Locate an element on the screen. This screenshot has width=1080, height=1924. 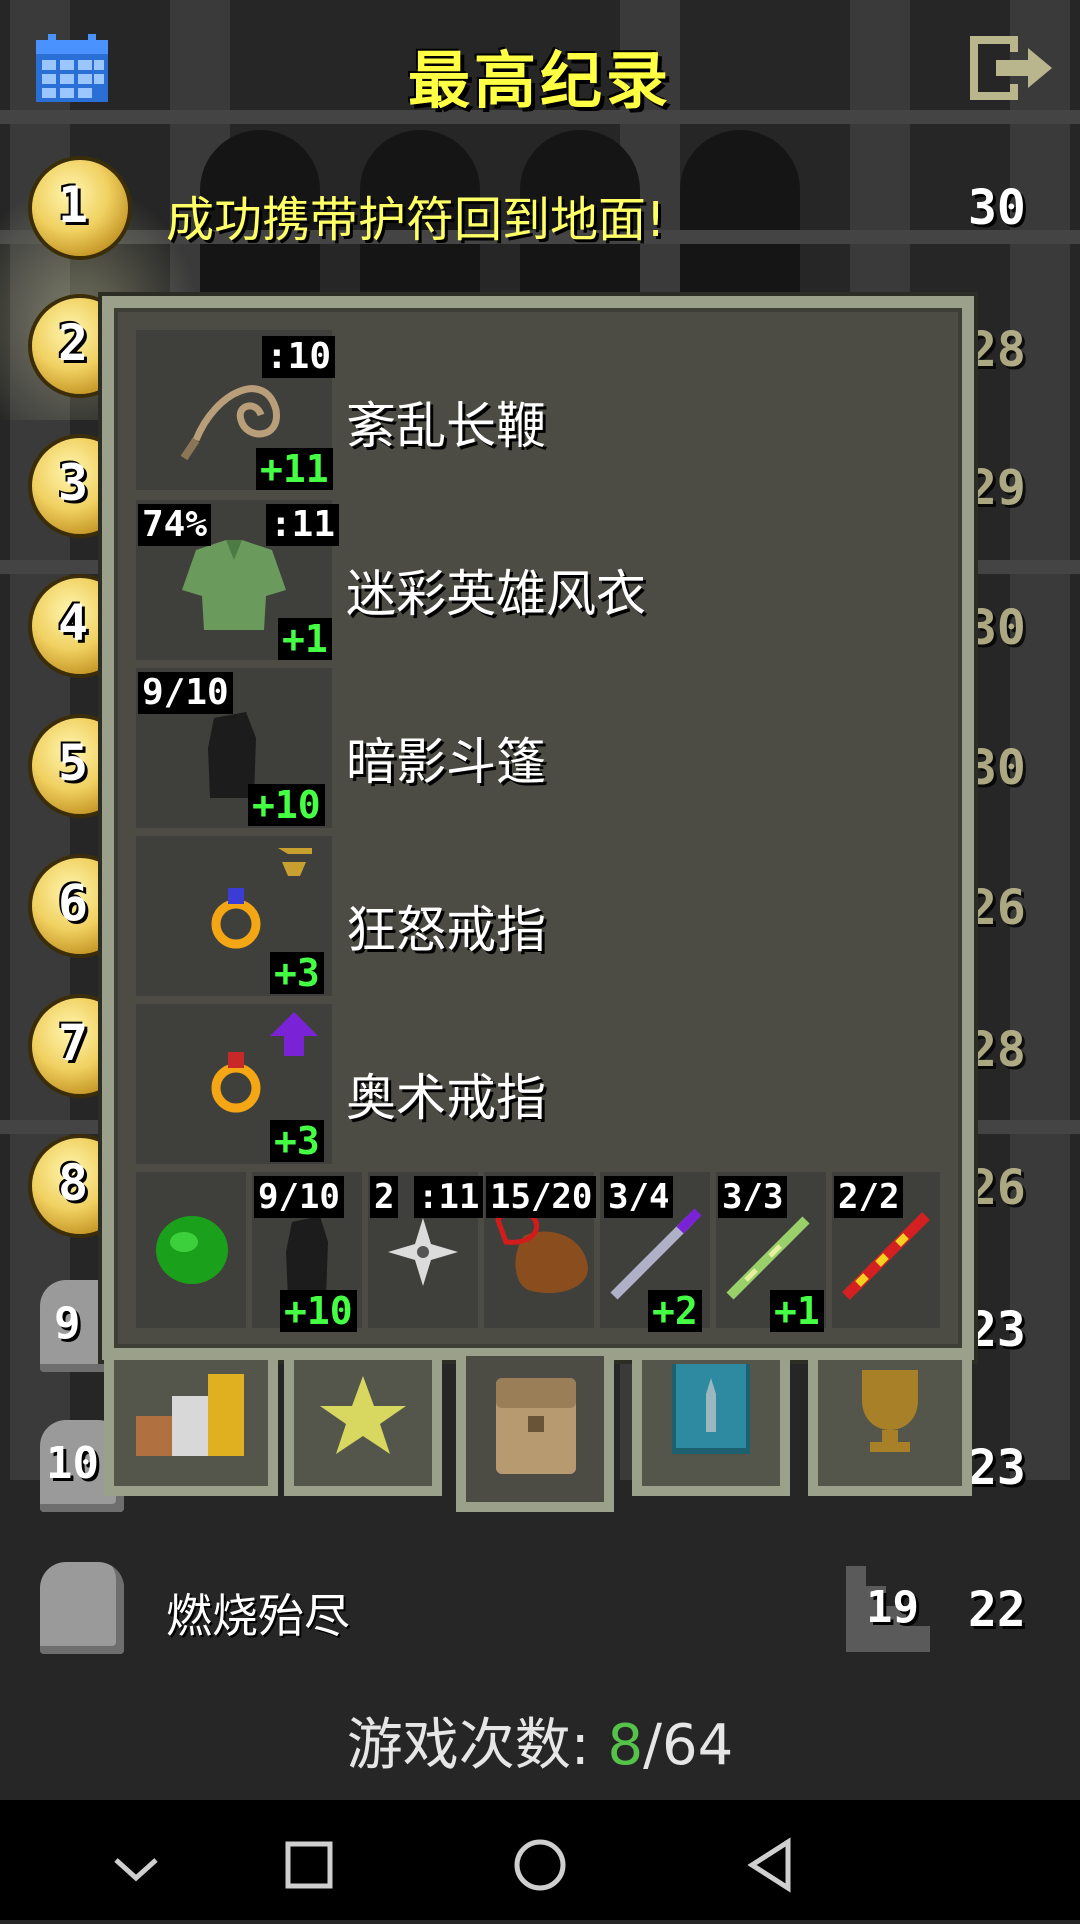
item-upgrade-label: +10 is located at coordinates (286, 805).